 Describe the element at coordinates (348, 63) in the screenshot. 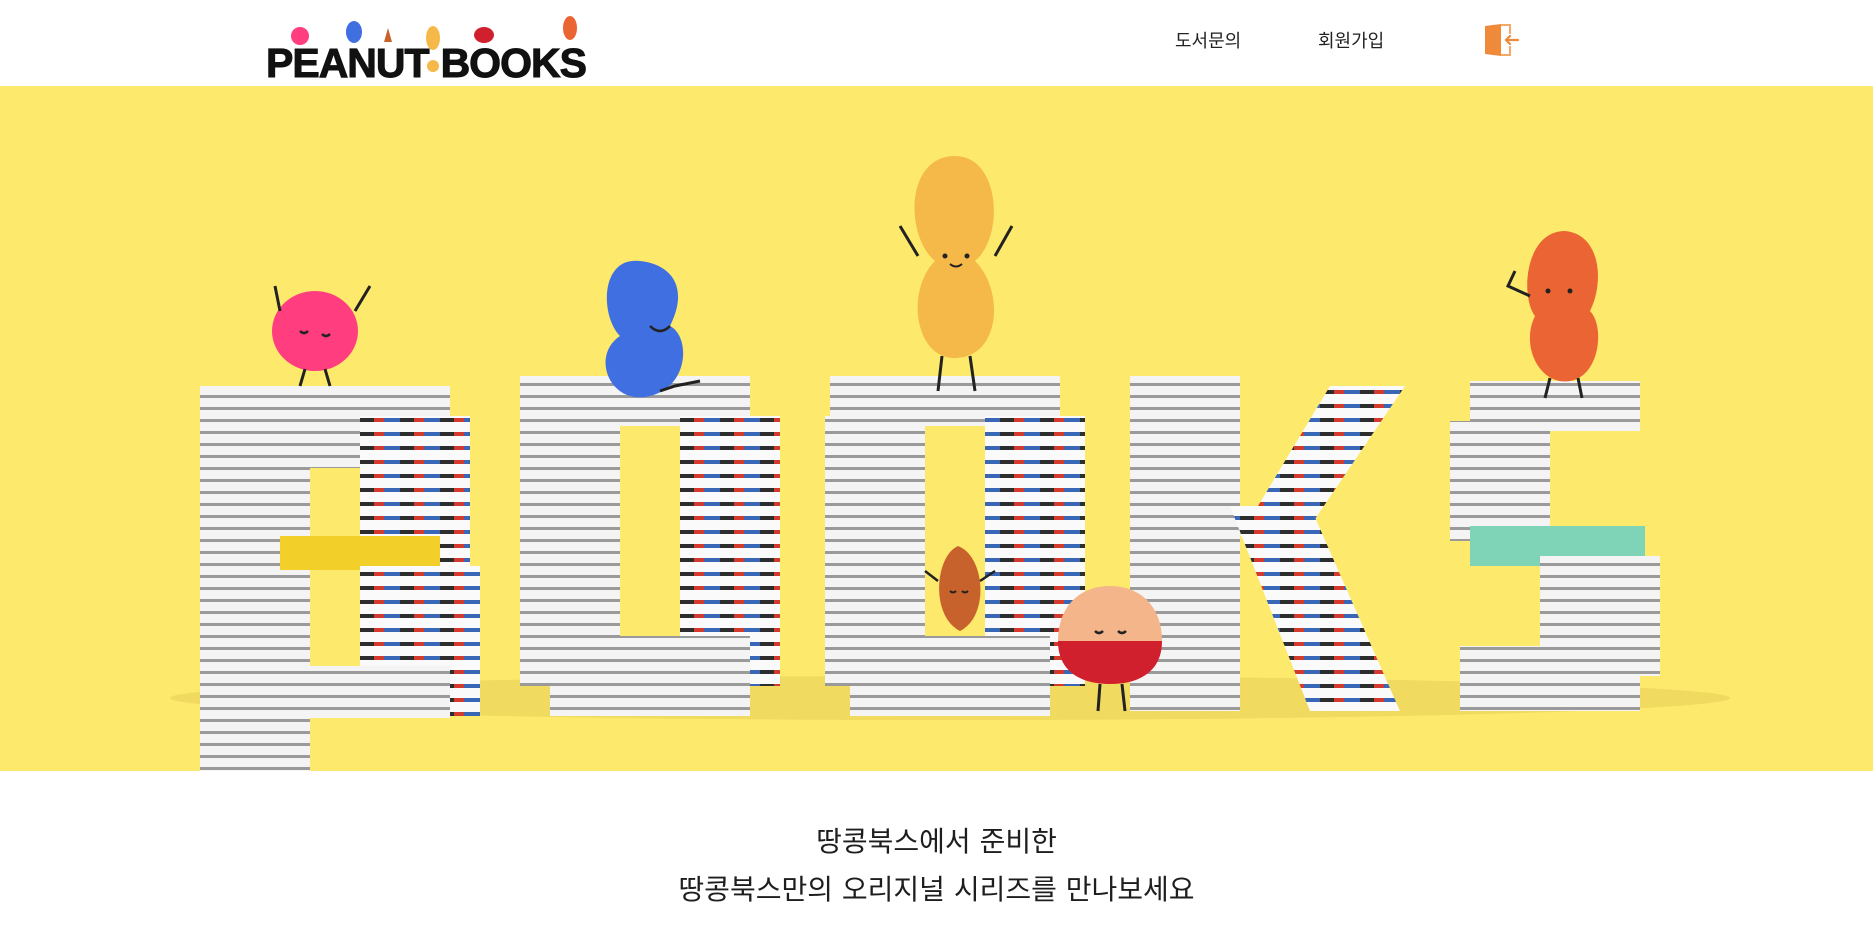

I see `logo-wordmark-left: PEANUT` at that location.